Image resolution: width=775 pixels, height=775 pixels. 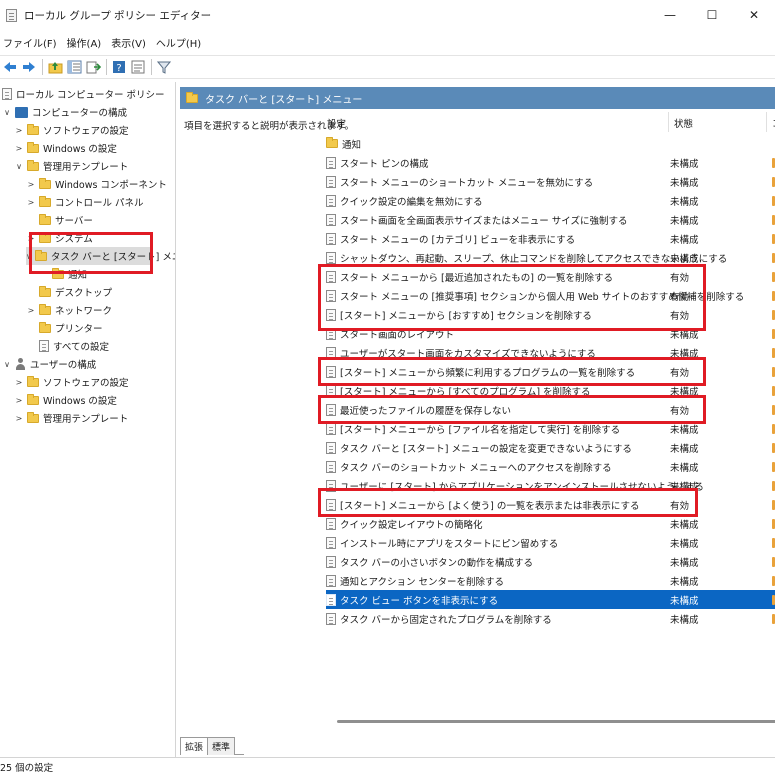 What do you see at coordinates (550, 504) in the screenshot?
I see `setting-row: [スタート] メニューから [よく使う] の一覧を表示または非表示にする 有効` at bounding box center [550, 504].